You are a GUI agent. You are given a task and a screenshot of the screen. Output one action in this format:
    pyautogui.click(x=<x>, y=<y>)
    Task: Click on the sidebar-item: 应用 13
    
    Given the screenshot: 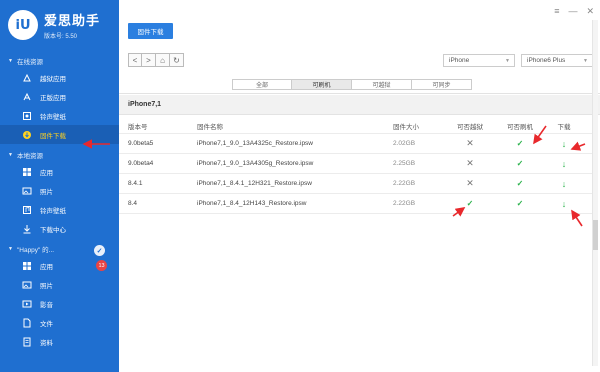 What is the action you would take?
    pyautogui.click(x=59, y=265)
    